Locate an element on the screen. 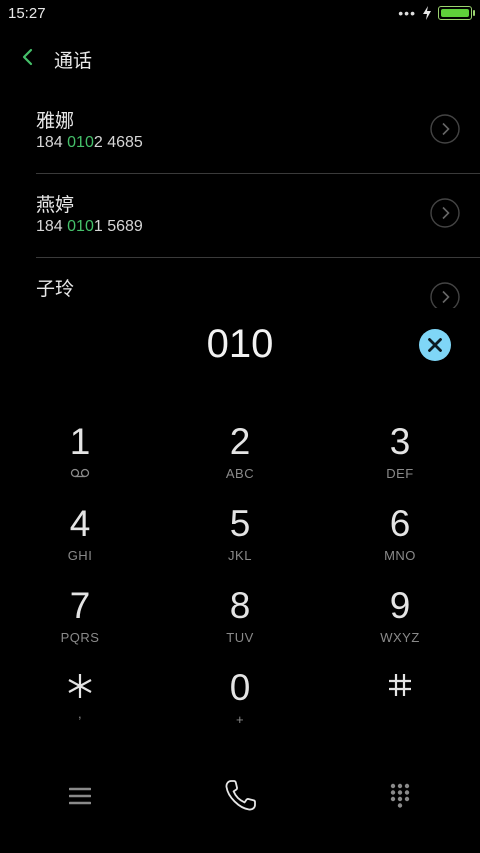 Image resolution: width=480 pixels, height=853 pixels. key-letters is located at coordinates (80, 472).